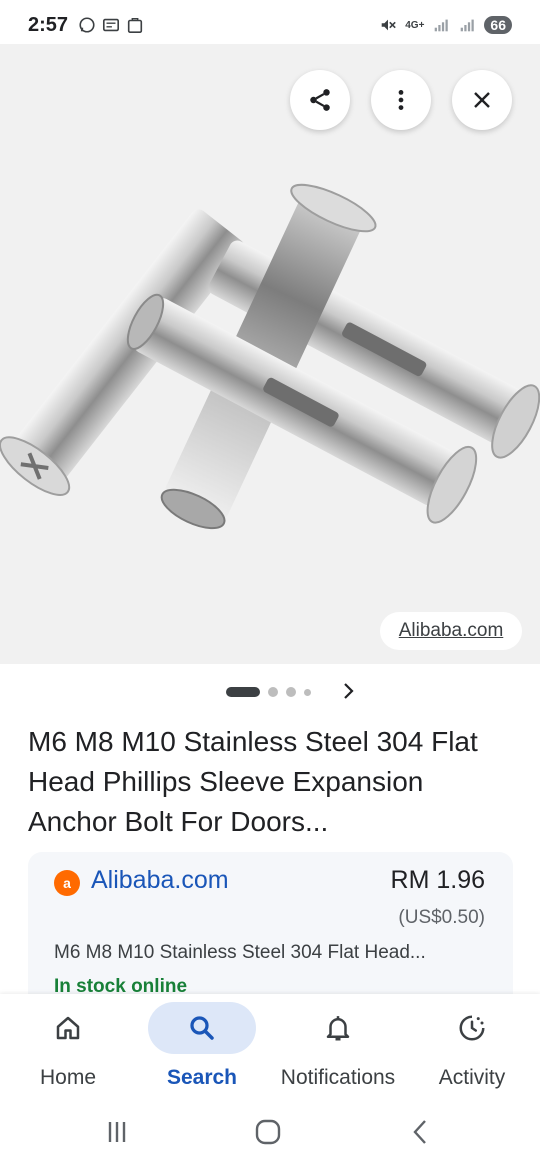 The width and height of the screenshot is (540, 1170). What do you see at coordinates (338, 1047) in the screenshot?
I see `nav-notifications: Notifications` at bounding box center [338, 1047].